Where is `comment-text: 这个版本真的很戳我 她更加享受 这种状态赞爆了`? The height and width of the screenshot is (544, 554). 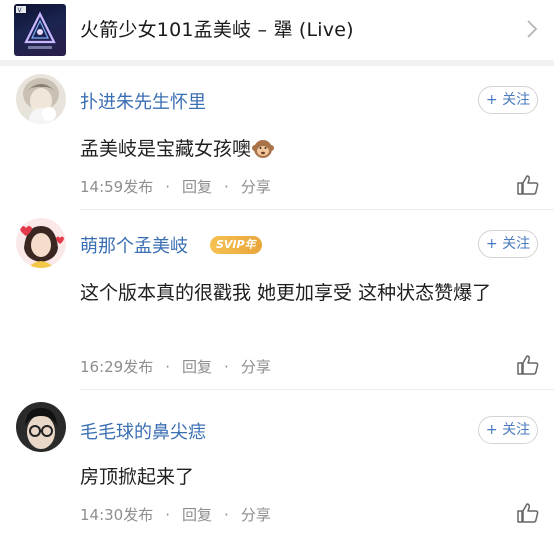
comment-text: 这个版本真的很戳我 她更加享受 这种状态赞爆了 is located at coordinates (286, 293).